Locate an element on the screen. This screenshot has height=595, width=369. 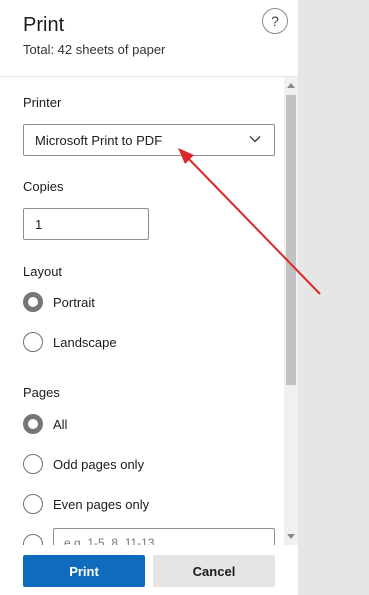
radio-label: Even pages only is located at coordinates (101, 504).